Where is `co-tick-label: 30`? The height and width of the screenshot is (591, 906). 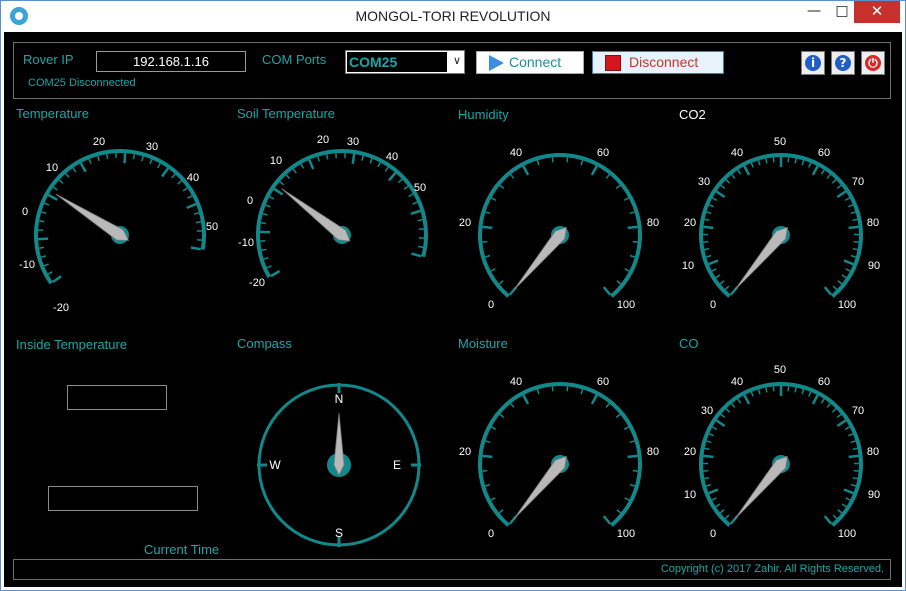 co-tick-label: 30 is located at coordinates (707, 411).